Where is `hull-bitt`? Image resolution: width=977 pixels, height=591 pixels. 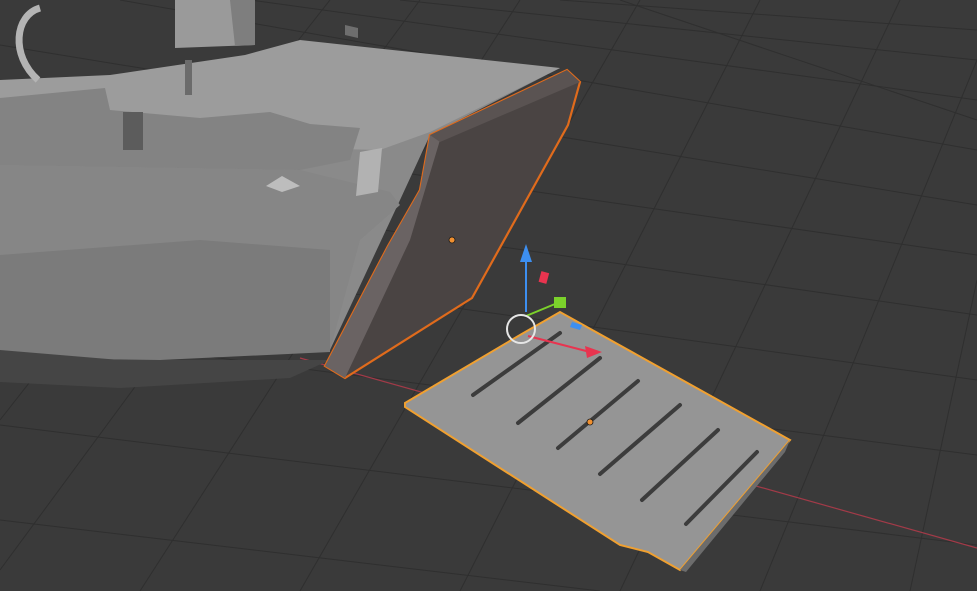
hull-bitt is located at coordinates (133, 131).